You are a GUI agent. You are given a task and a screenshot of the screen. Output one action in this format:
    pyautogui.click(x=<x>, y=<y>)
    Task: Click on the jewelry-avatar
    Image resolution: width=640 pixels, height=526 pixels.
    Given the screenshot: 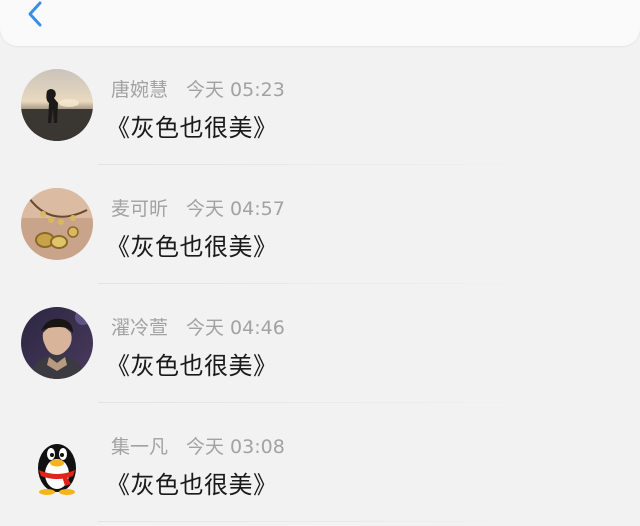 What is the action you would take?
    pyautogui.click(x=57, y=224)
    